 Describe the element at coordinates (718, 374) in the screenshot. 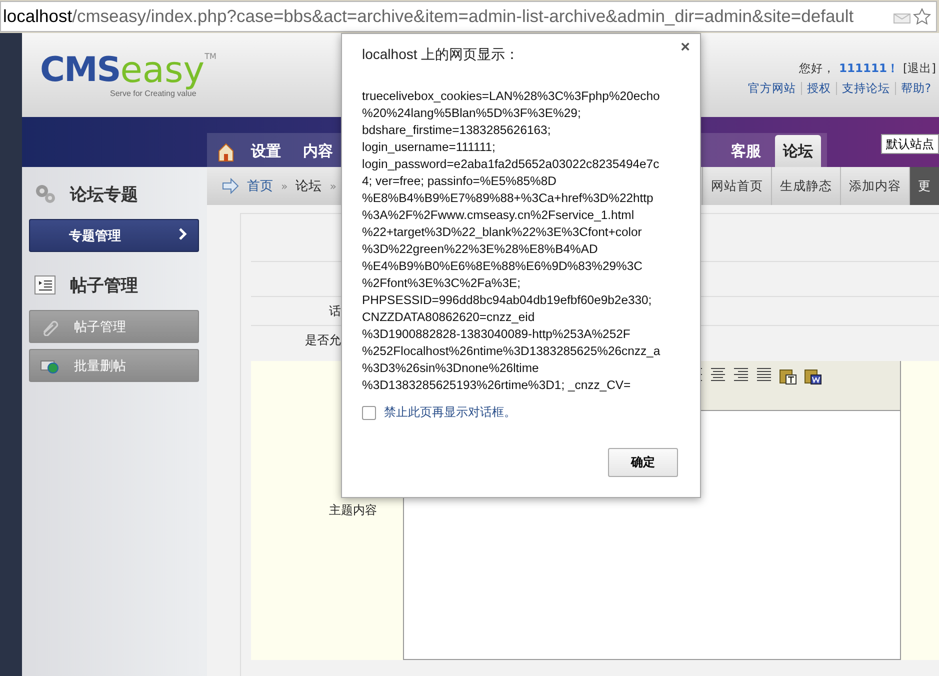

I see `align-center-icon` at that location.